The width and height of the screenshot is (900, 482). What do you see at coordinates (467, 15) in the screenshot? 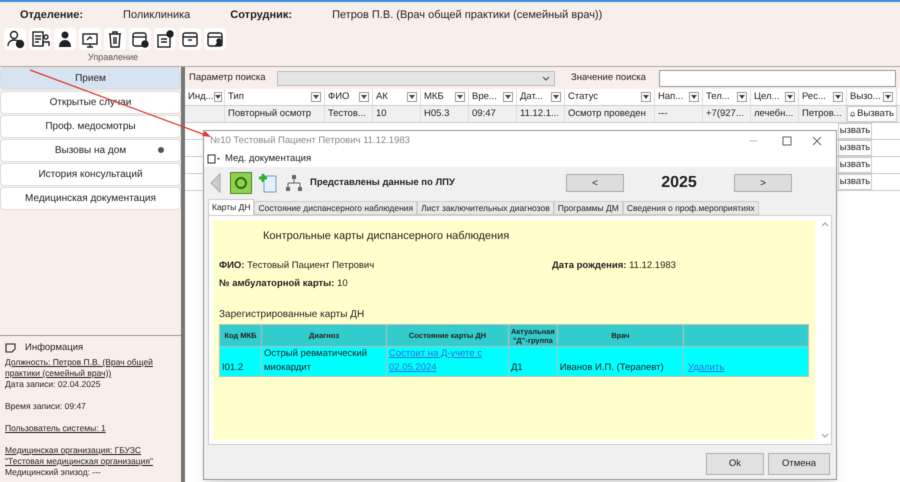
I see `employee-value: Петров П.В. (Врач общей практики (семейный врач))` at bounding box center [467, 15].